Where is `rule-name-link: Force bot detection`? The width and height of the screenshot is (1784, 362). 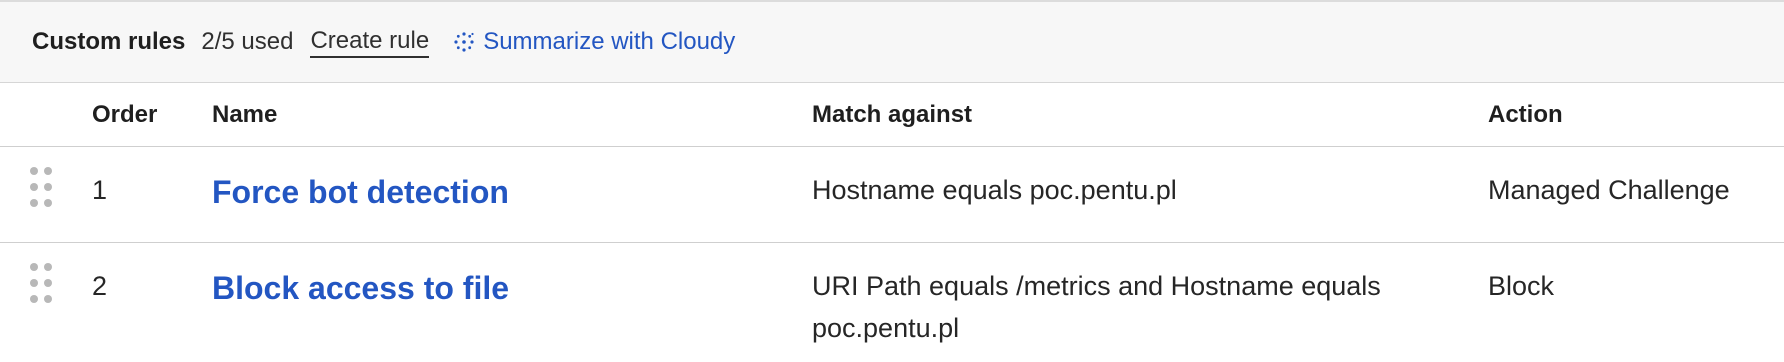 rule-name-link: Force bot detection is located at coordinates (360, 192).